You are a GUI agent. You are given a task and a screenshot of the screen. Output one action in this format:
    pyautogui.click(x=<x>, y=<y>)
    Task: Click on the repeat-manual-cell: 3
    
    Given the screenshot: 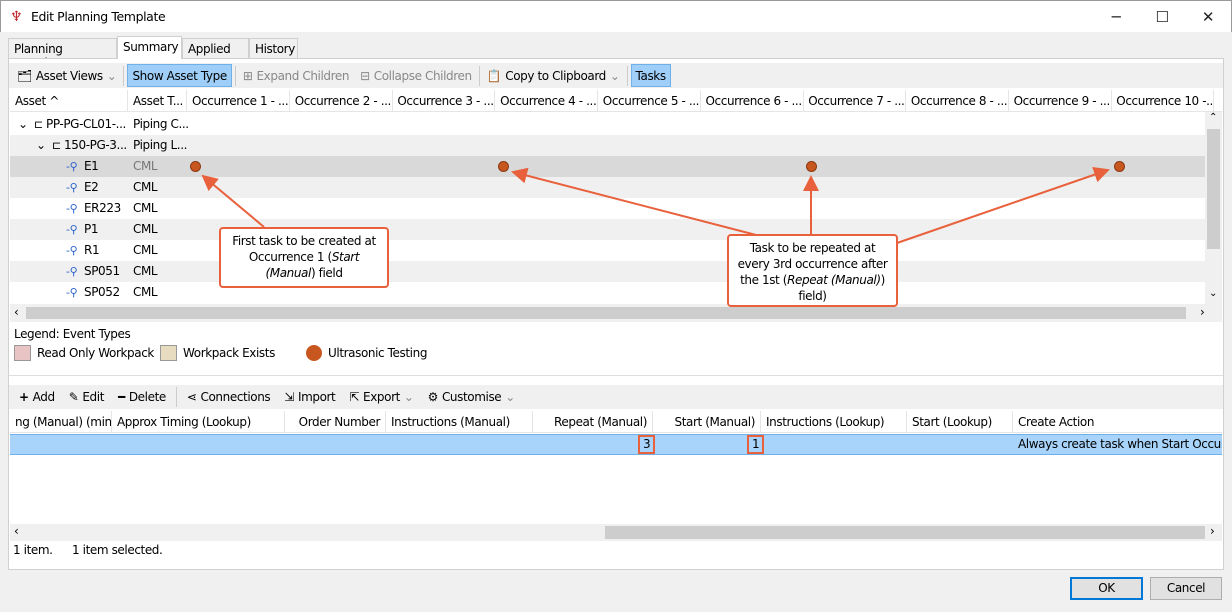 What is the action you would take?
    pyautogui.click(x=647, y=444)
    